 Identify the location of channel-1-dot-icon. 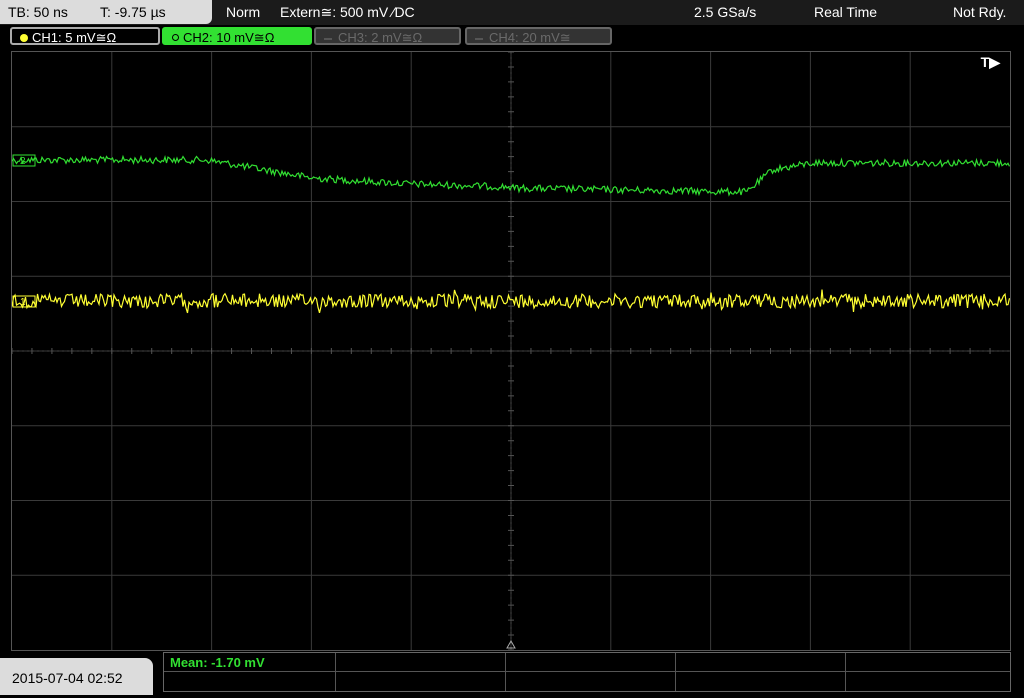
(24, 37).